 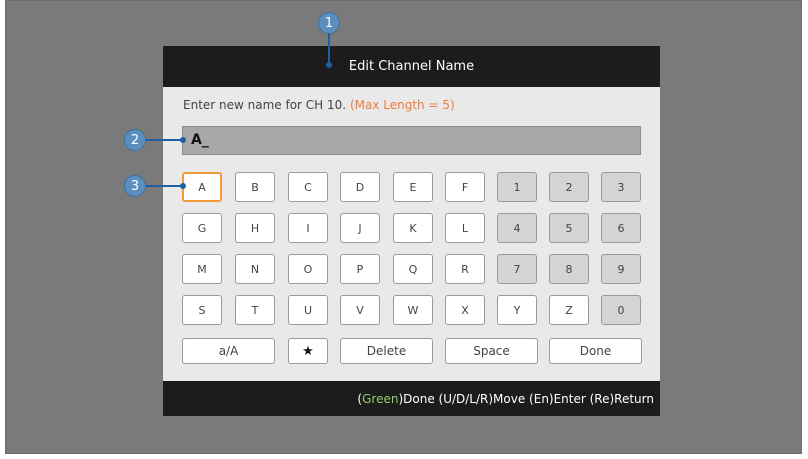 I want to click on key-y: Y, so click(x=517, y=310).